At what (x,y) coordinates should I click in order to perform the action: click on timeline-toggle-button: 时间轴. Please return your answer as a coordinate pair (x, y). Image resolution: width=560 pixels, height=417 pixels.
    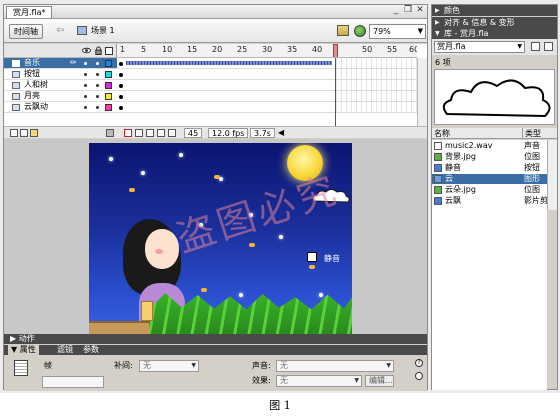
    Looking at the image, I should click on (26, 31).